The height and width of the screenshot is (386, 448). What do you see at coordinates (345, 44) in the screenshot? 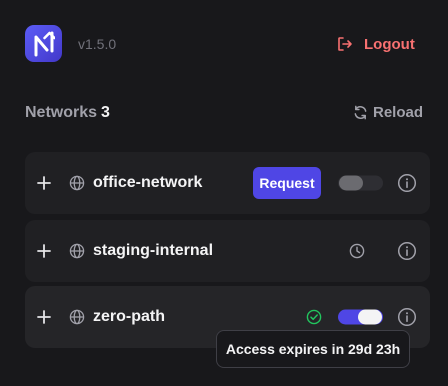
I see `logout-icon` at bounding box center [345, 44].